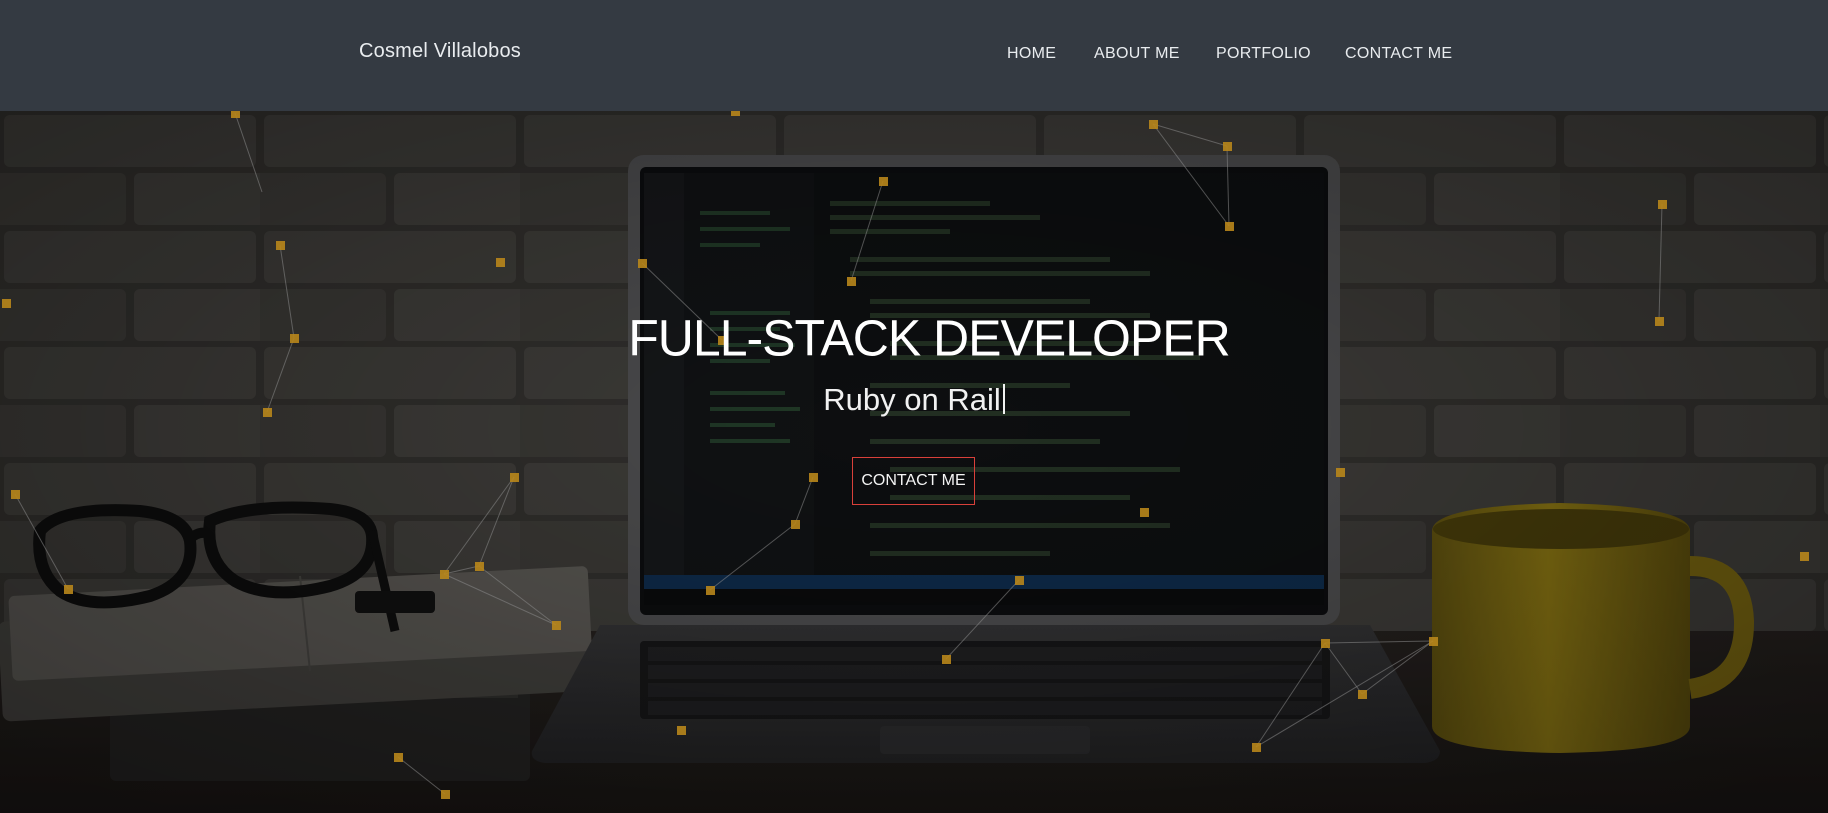  Describe the element at coordinates (1263, 54) in the screenshot. I see `nav-link-portfolio: PORTFOLIO` at that location.